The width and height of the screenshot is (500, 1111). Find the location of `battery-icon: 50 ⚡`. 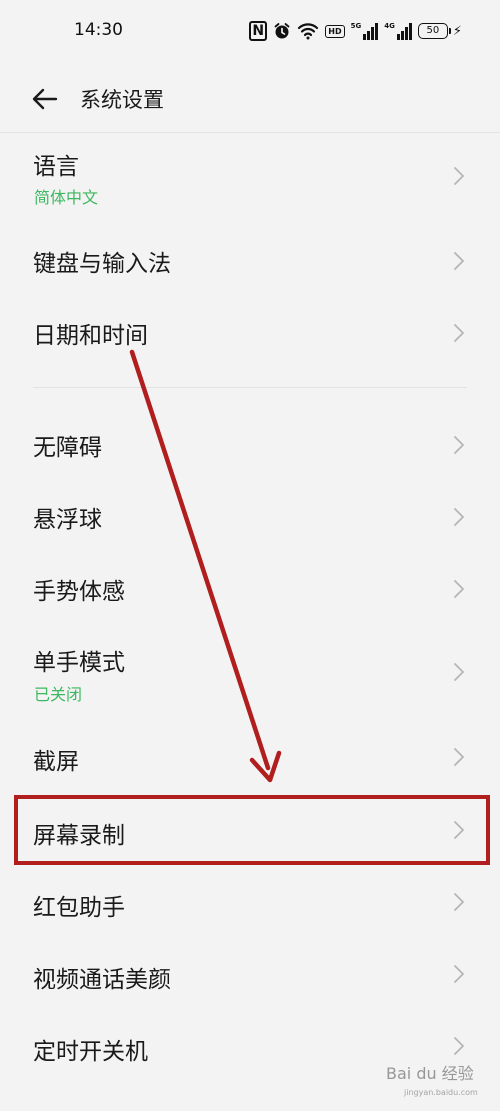

battery-icon: 50 ⚡ is located at coordinates (439, 31).